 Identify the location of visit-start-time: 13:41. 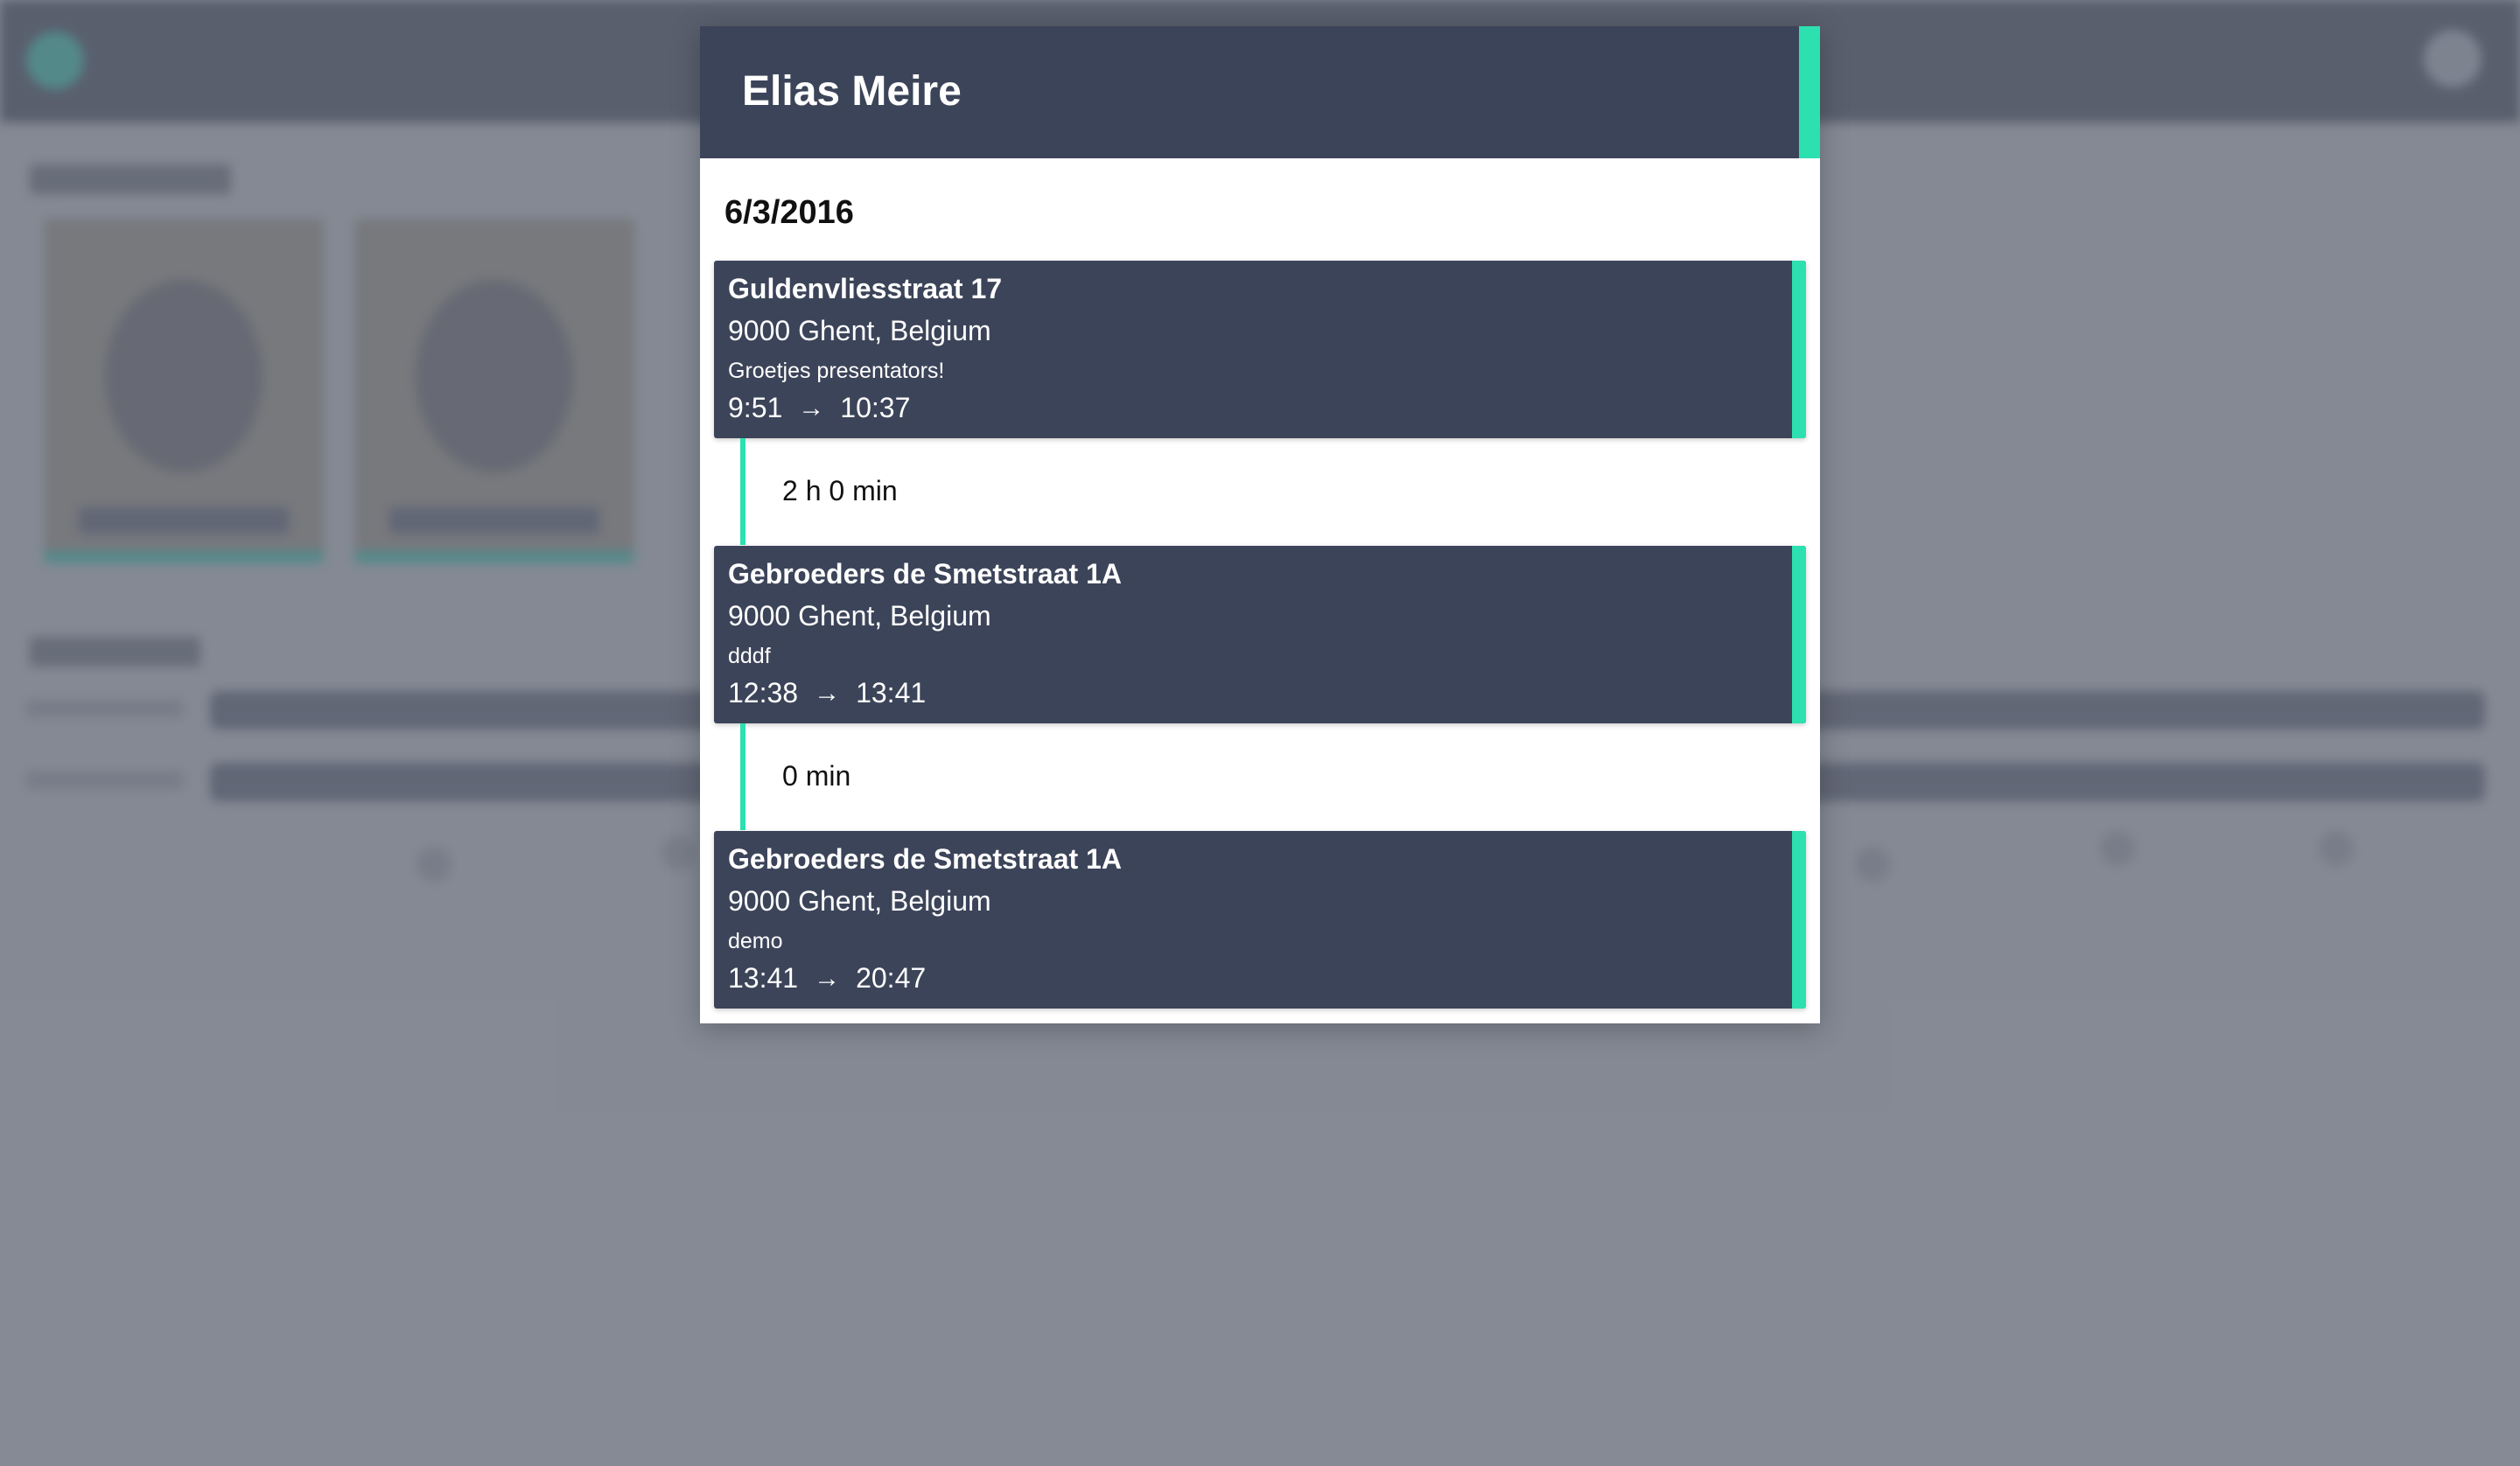
(763, 978).